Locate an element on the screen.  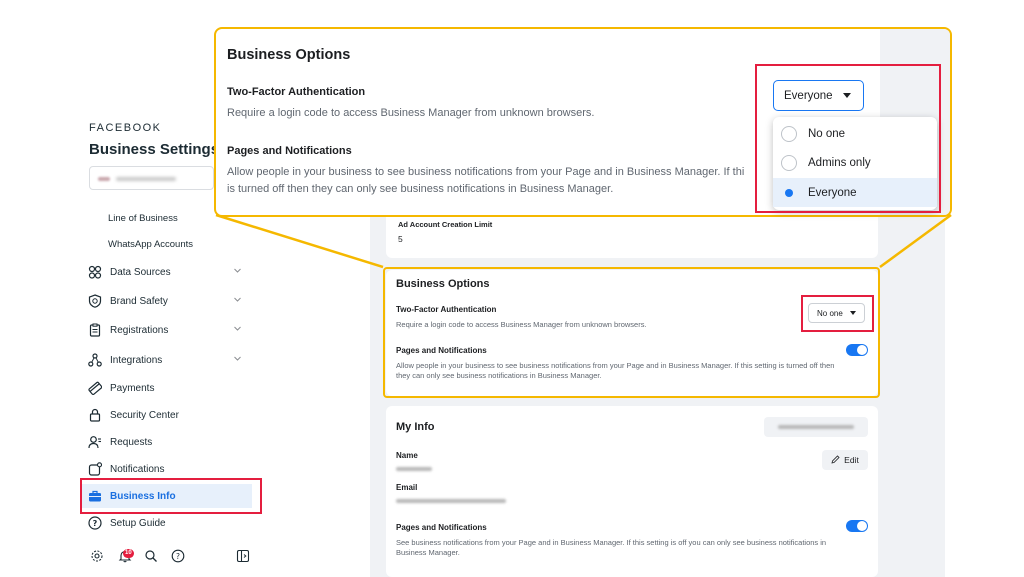
business-options-title: Business Options is located at coordinates (443, 284).